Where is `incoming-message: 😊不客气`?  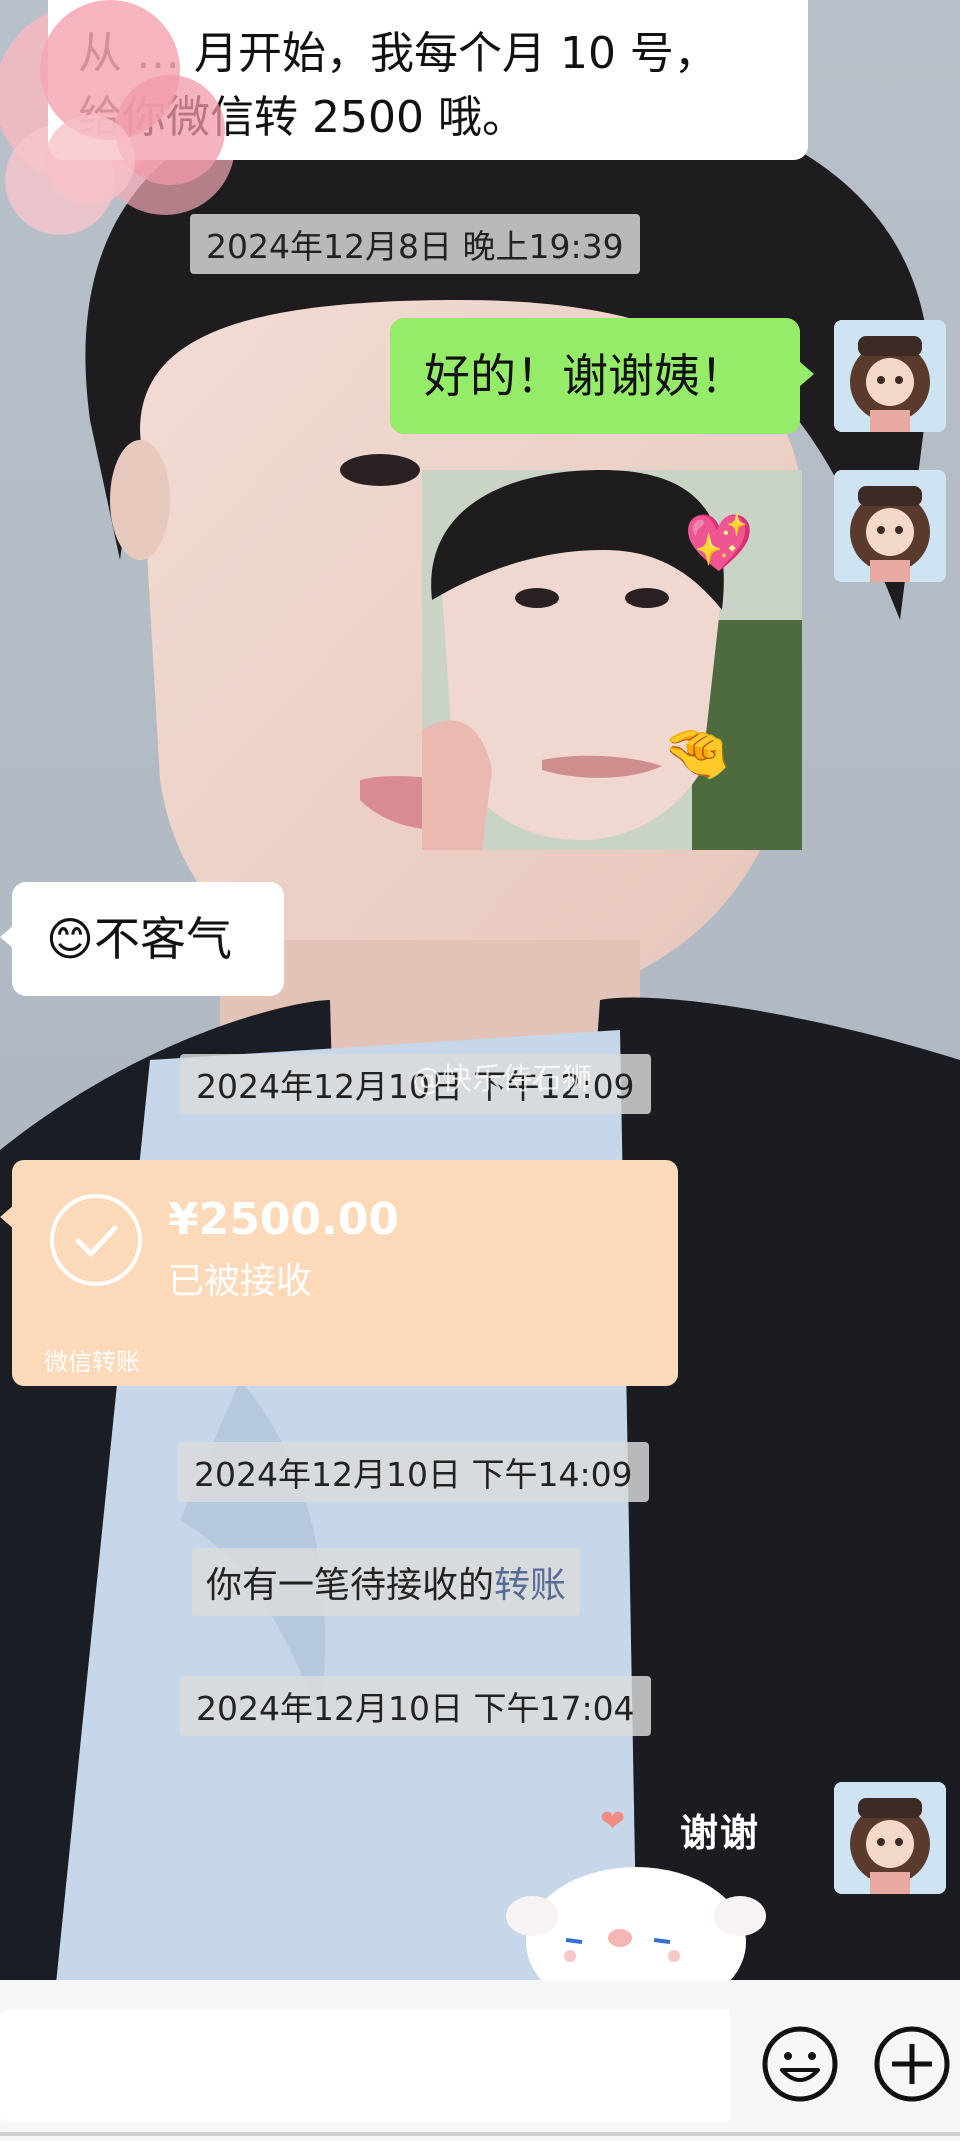
incoming-message: 😊不客气 is located at coordinates (148, 939).